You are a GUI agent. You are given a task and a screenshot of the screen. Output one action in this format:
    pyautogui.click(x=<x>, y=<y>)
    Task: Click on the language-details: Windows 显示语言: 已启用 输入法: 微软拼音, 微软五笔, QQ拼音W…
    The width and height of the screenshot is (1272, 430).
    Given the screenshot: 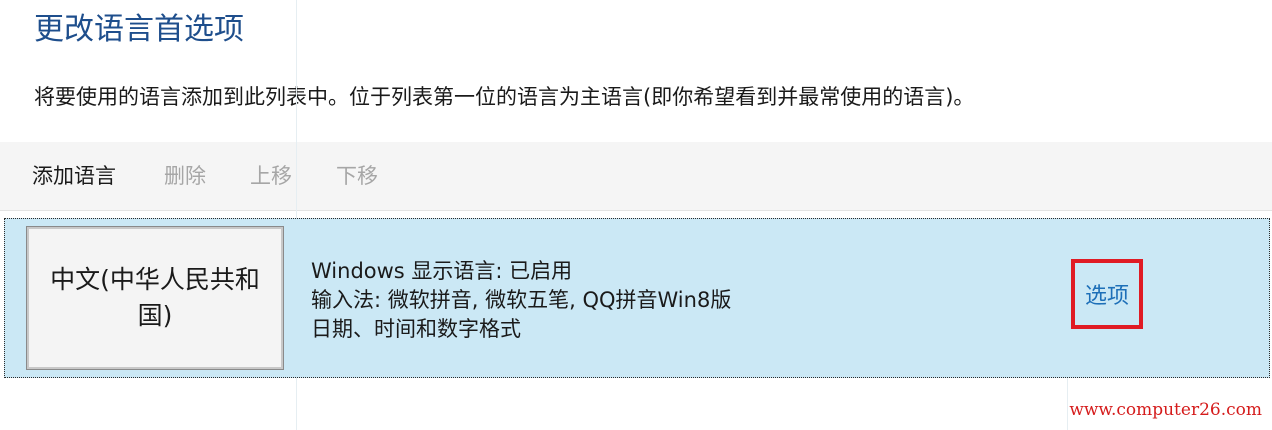 What is the action you would take?
    pyautogui.click(x=521, y=300)
    